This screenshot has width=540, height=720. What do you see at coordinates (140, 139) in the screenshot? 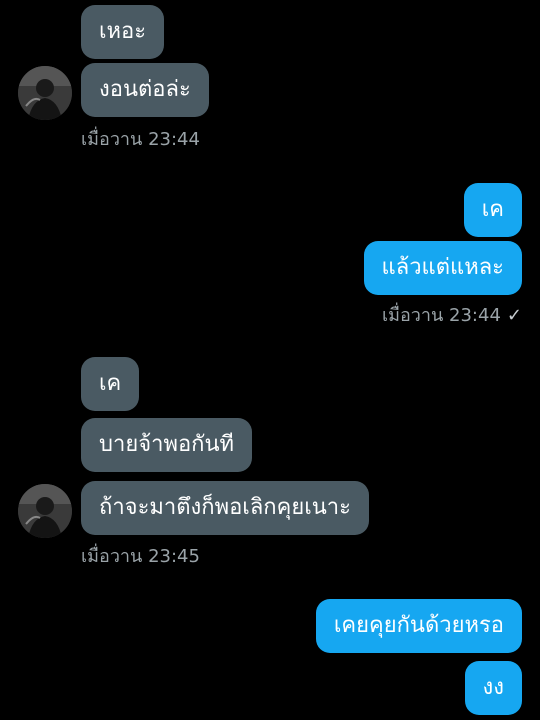
I see `message-timestamp: เมื่อวาน 23:44` at bounding box center [140, 139].